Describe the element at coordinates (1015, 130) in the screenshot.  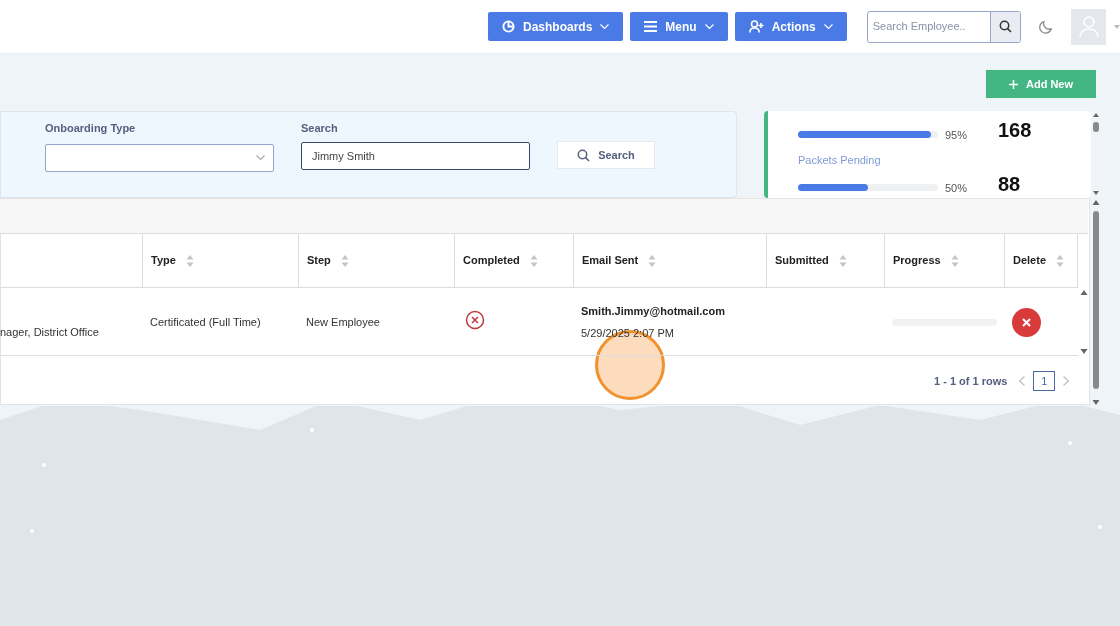
I see `count-label: 168` at that location.